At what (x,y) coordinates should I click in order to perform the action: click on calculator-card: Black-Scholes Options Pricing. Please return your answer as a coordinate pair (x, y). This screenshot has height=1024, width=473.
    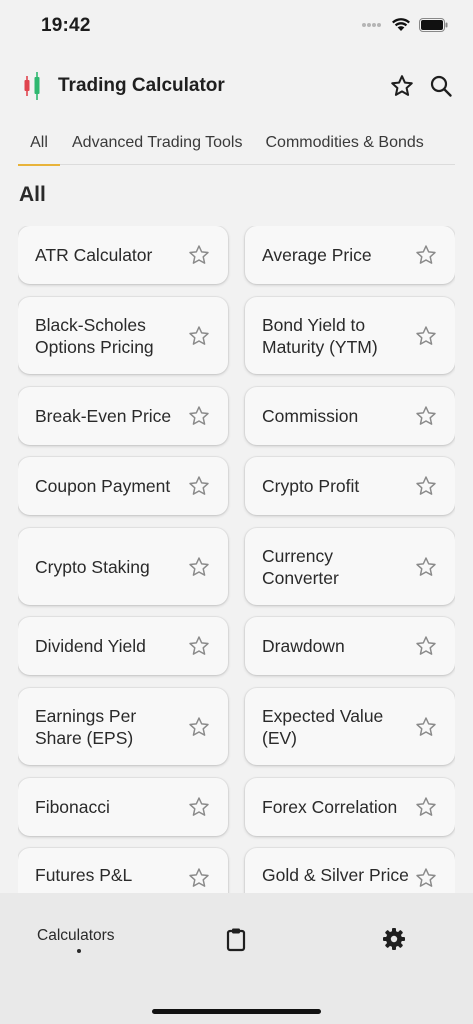
    Looking at the image, I should click on (123, 335).